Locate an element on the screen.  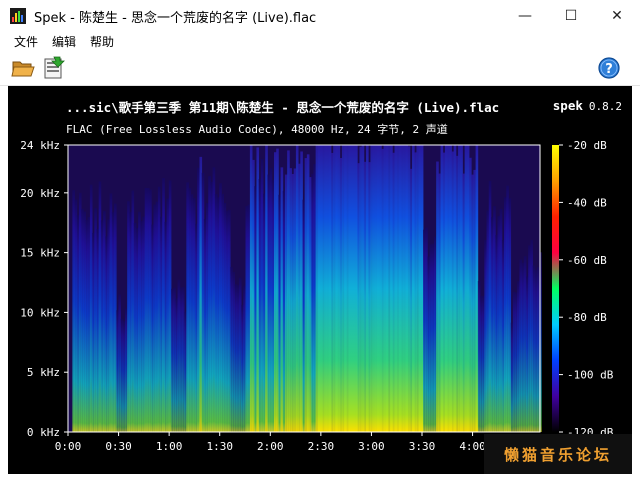
help-glyph: ? is located at coordinates (609, 69).